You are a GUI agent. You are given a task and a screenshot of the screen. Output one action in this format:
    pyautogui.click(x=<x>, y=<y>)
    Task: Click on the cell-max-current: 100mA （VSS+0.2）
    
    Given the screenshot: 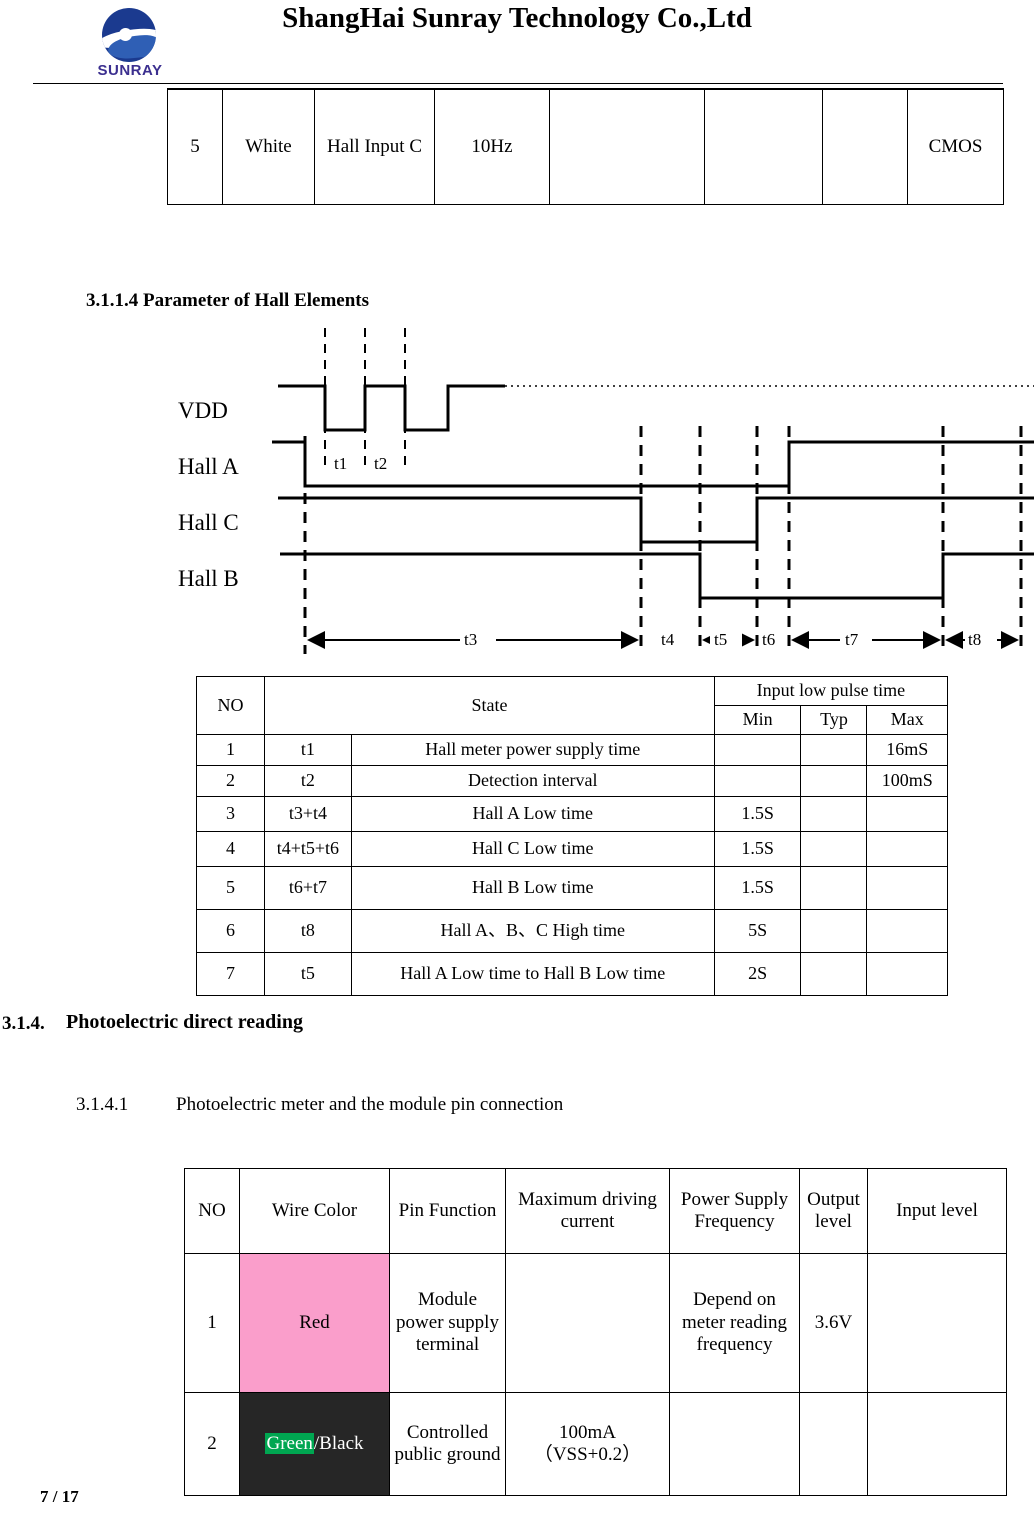 What is the action you would take?
    pyautogui.click(x=587, y=1444)
    